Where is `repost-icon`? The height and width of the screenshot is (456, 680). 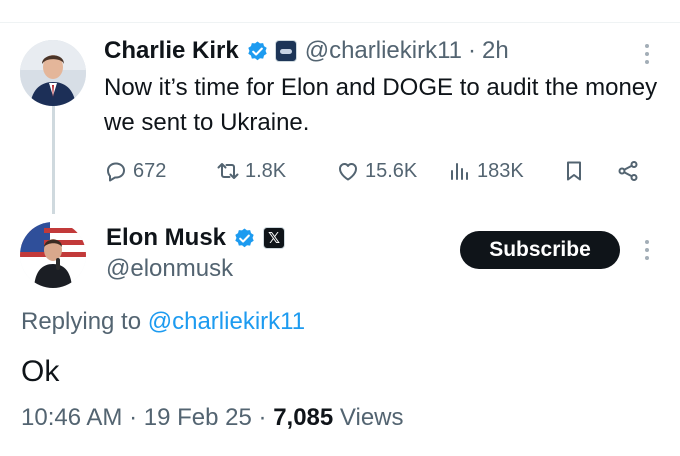 repost-icon is located at coordinates (228, 171).